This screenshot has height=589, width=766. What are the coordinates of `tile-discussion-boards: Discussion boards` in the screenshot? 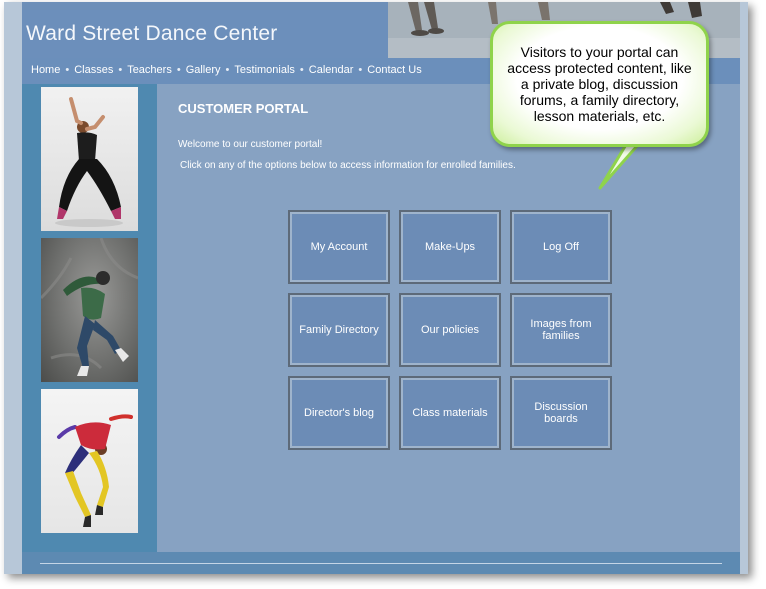 It's located at (561, 413).